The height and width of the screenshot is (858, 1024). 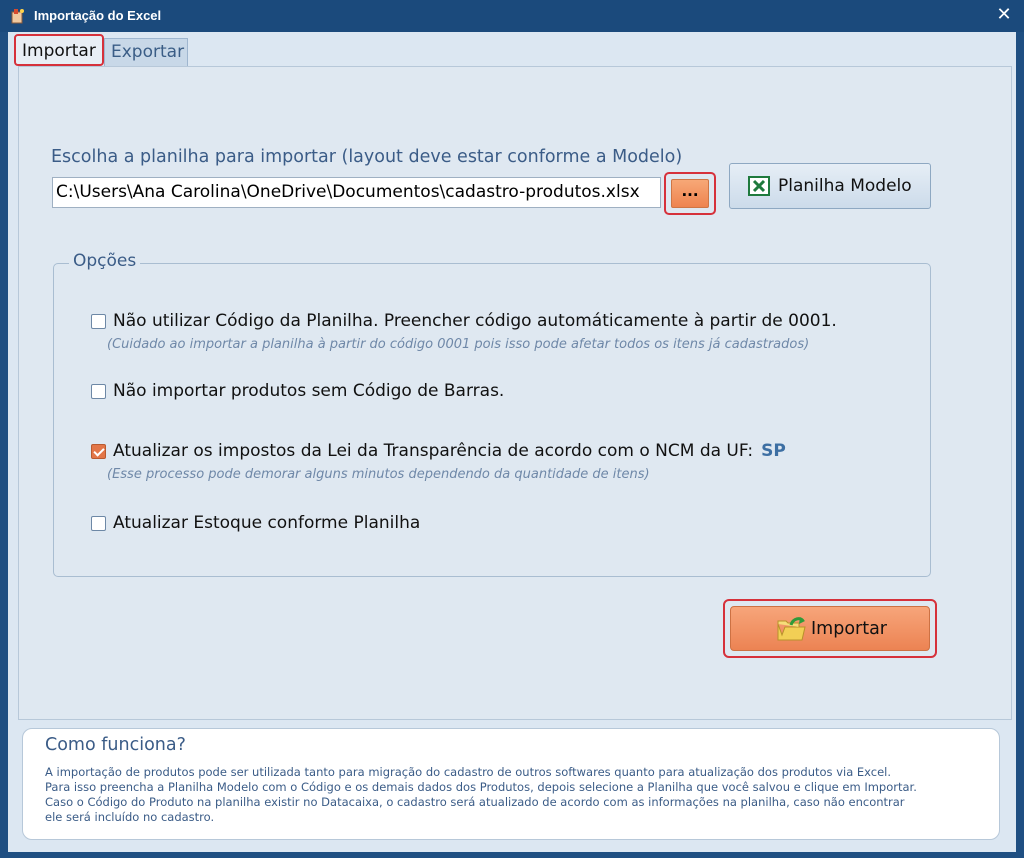 I want to click on import-button-highlight: Importar, so click(x=830, y=628).